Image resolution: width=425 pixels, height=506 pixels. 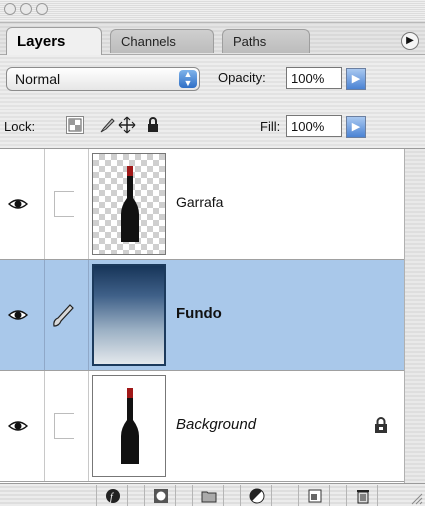 What do you see at coordinates (308, 78) in the screenshot?
I see `opacity-value: 100%` at bounding box center [308, 78].